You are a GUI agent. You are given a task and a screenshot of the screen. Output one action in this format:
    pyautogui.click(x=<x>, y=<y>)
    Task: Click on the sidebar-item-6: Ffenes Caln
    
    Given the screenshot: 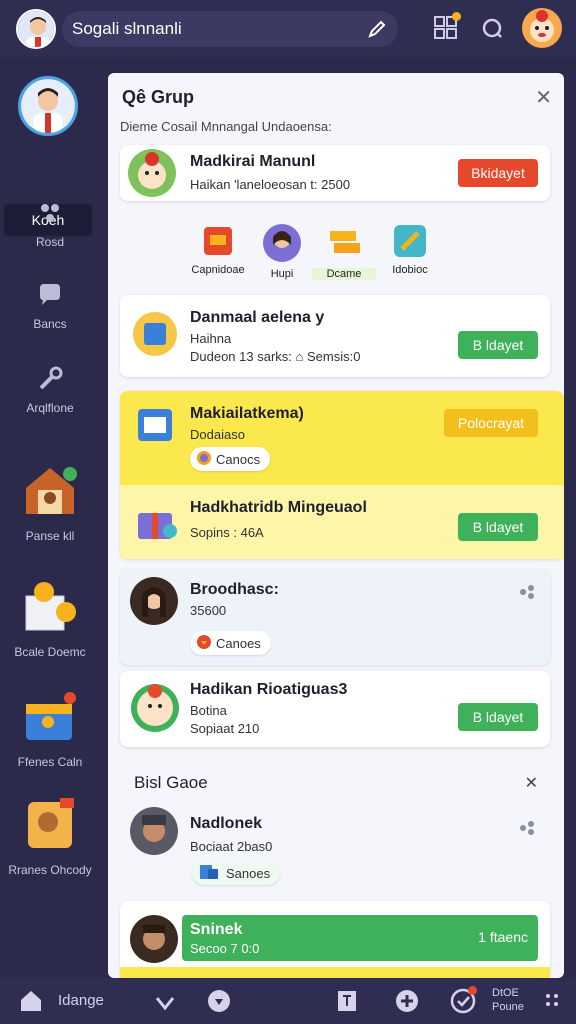 What is the action you would take?
    pyautogui.click(x=50, y=726)
    